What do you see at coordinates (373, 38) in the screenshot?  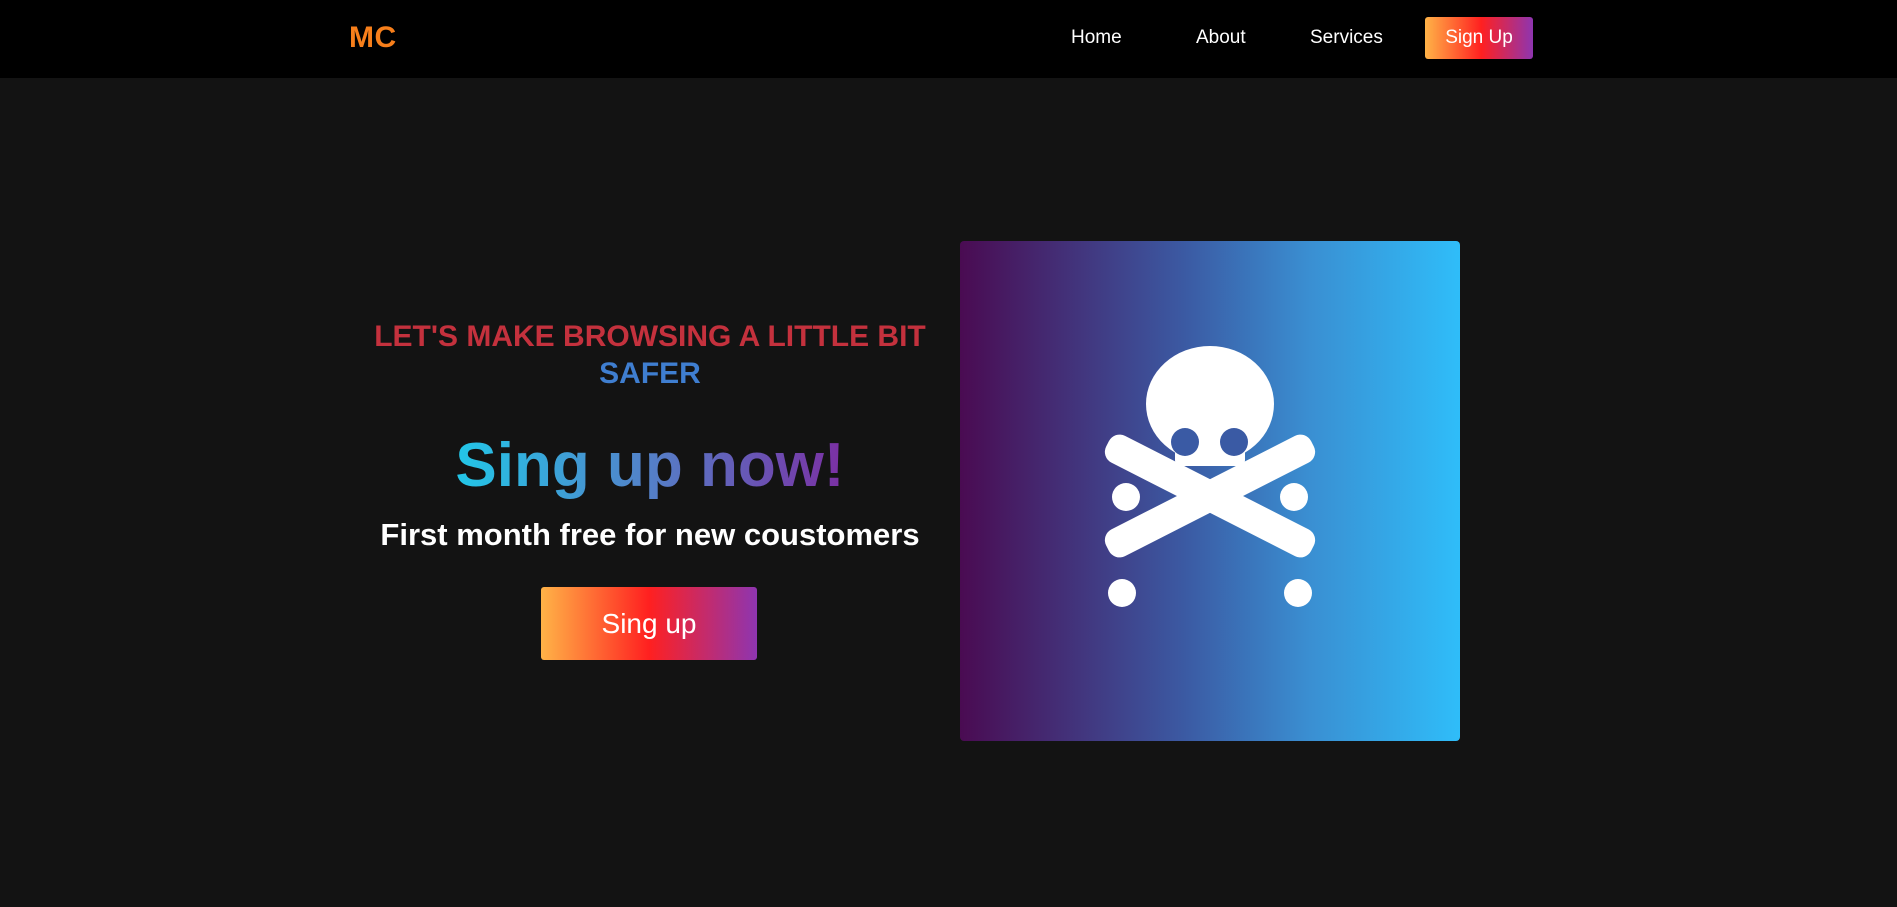 I see `logo: MC` at bounding box center [373, 38].